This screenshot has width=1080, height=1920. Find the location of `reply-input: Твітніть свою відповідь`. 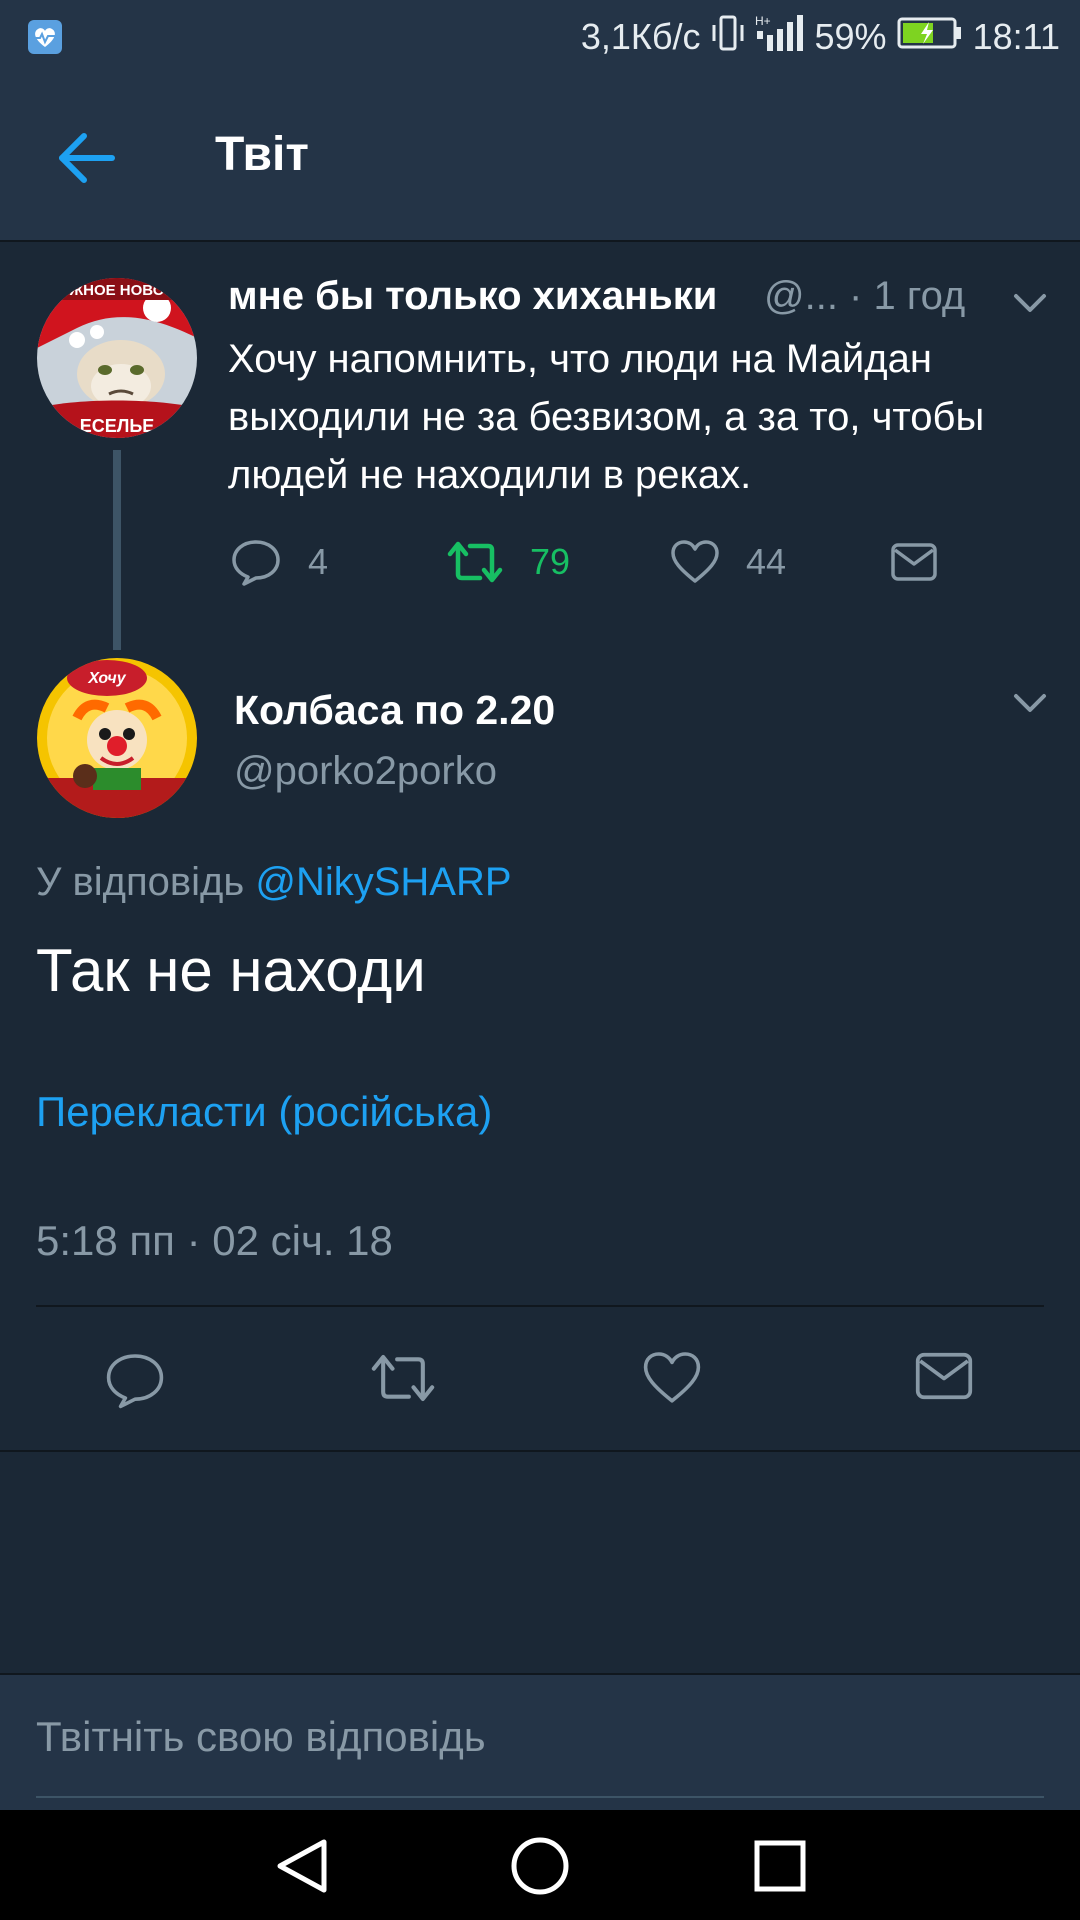

reply-input: Твітніть свою відповідь is located at coordinates (540, 1743).